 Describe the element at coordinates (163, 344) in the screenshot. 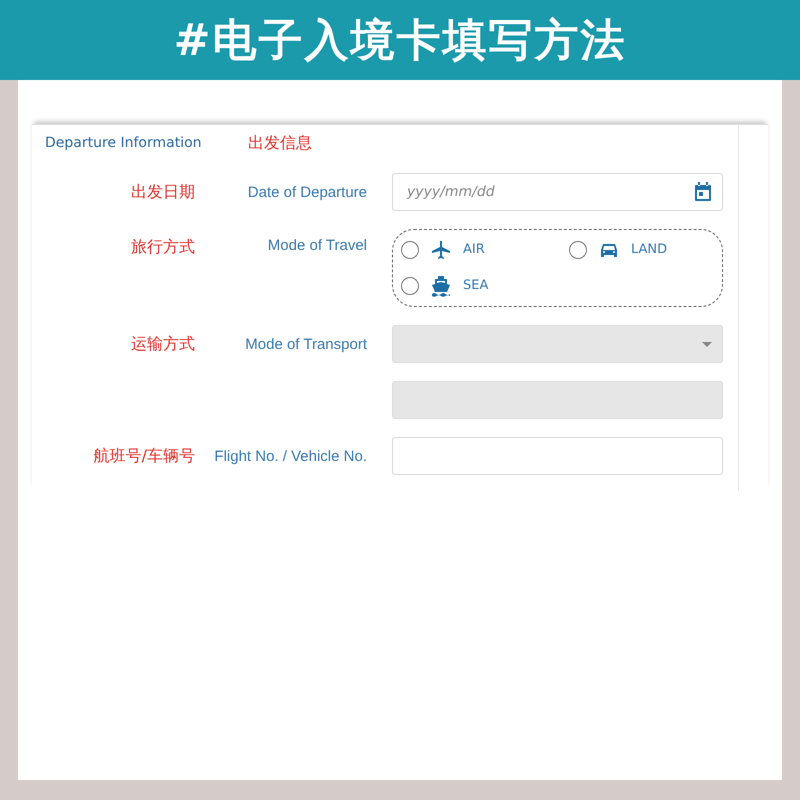

I see `annotation: 运输方式` at that location.